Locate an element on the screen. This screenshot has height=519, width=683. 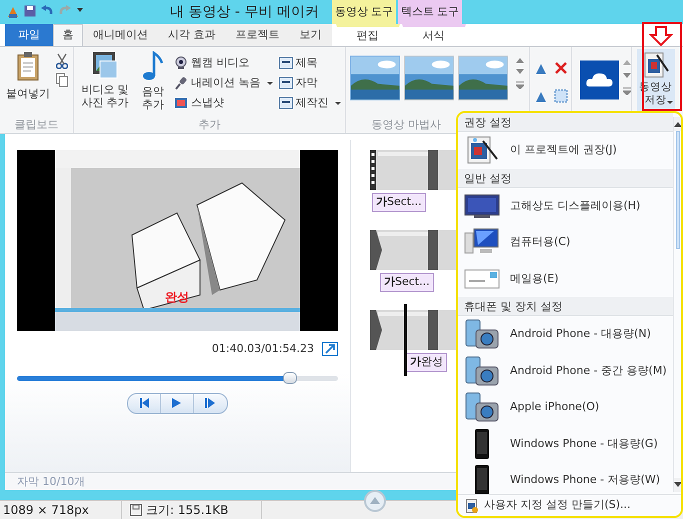
snapshot-icon is located at coordinates (181, 103).